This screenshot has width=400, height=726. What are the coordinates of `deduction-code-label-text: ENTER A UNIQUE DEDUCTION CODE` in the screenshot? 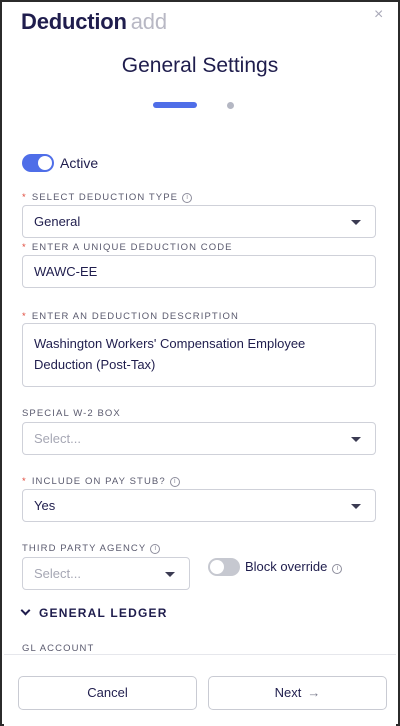 It's located at (132, 247).